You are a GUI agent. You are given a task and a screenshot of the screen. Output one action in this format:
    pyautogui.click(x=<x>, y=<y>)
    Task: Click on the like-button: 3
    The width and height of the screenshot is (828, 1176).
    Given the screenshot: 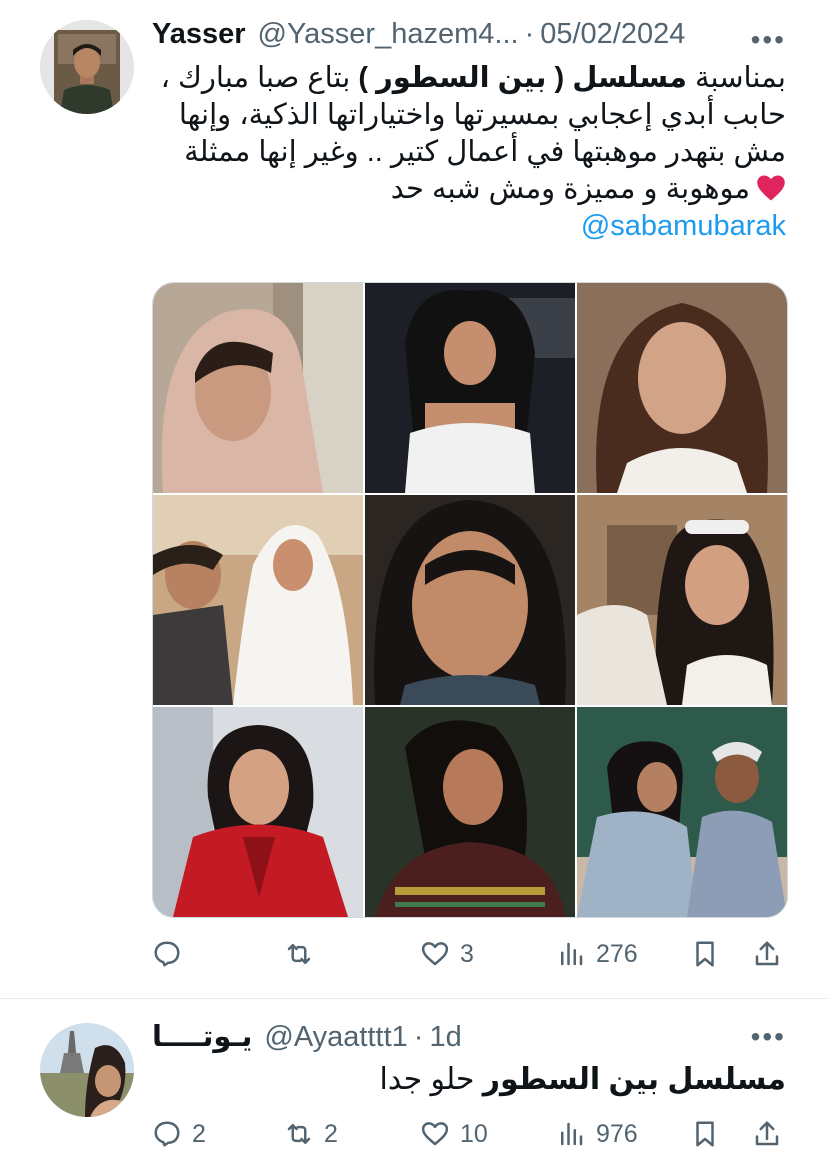 What is the action you would take?
    pyautogui.click(x=447, y=954)
    